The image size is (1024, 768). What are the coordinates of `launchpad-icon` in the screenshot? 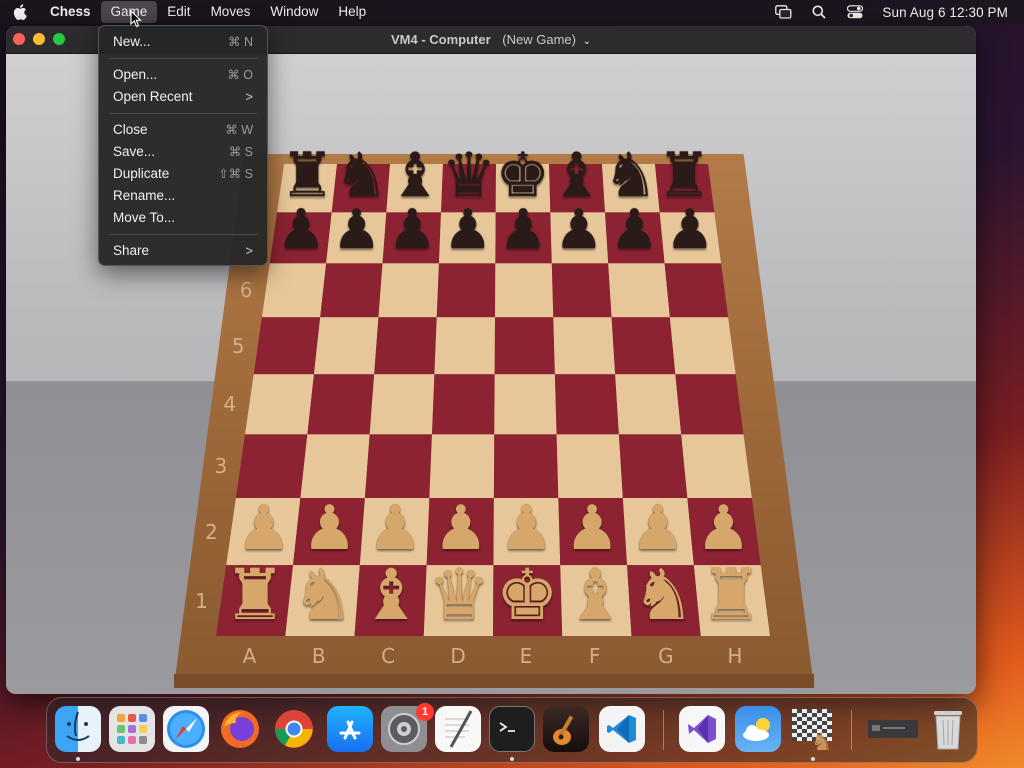 It's located at (132, 729).